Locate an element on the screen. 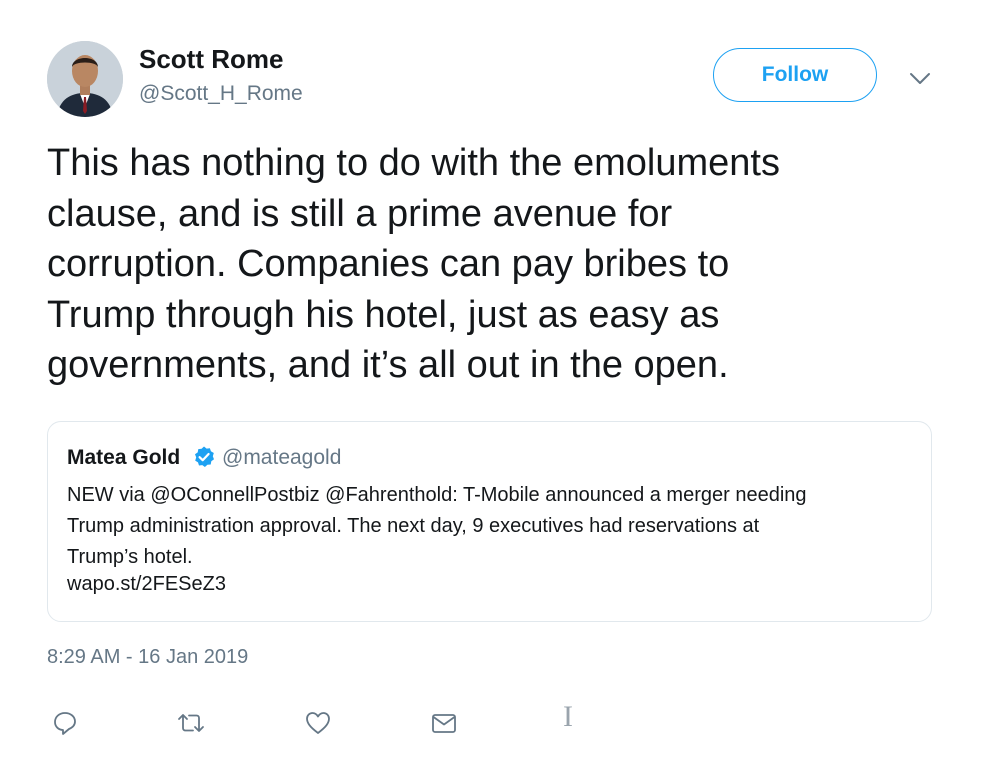 The height and width of the screenshot is (766, 990). reply-button is located at coordinates (65, 723).